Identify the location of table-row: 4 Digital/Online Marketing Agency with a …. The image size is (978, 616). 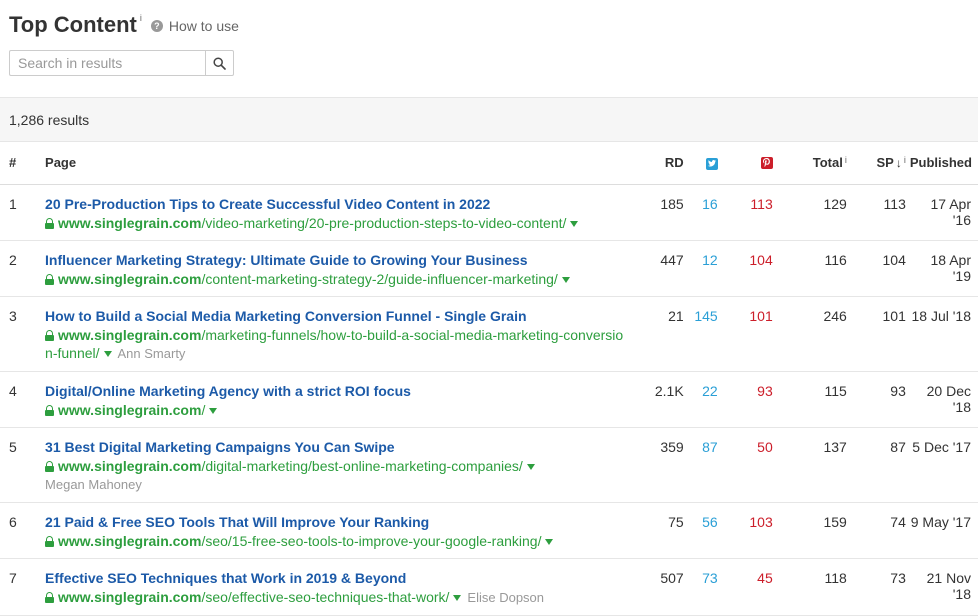
(489, 399).